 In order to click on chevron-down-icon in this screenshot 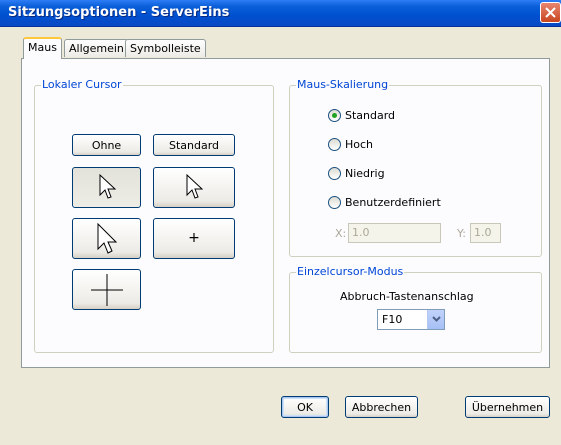, I will do `click(436, 319)`.